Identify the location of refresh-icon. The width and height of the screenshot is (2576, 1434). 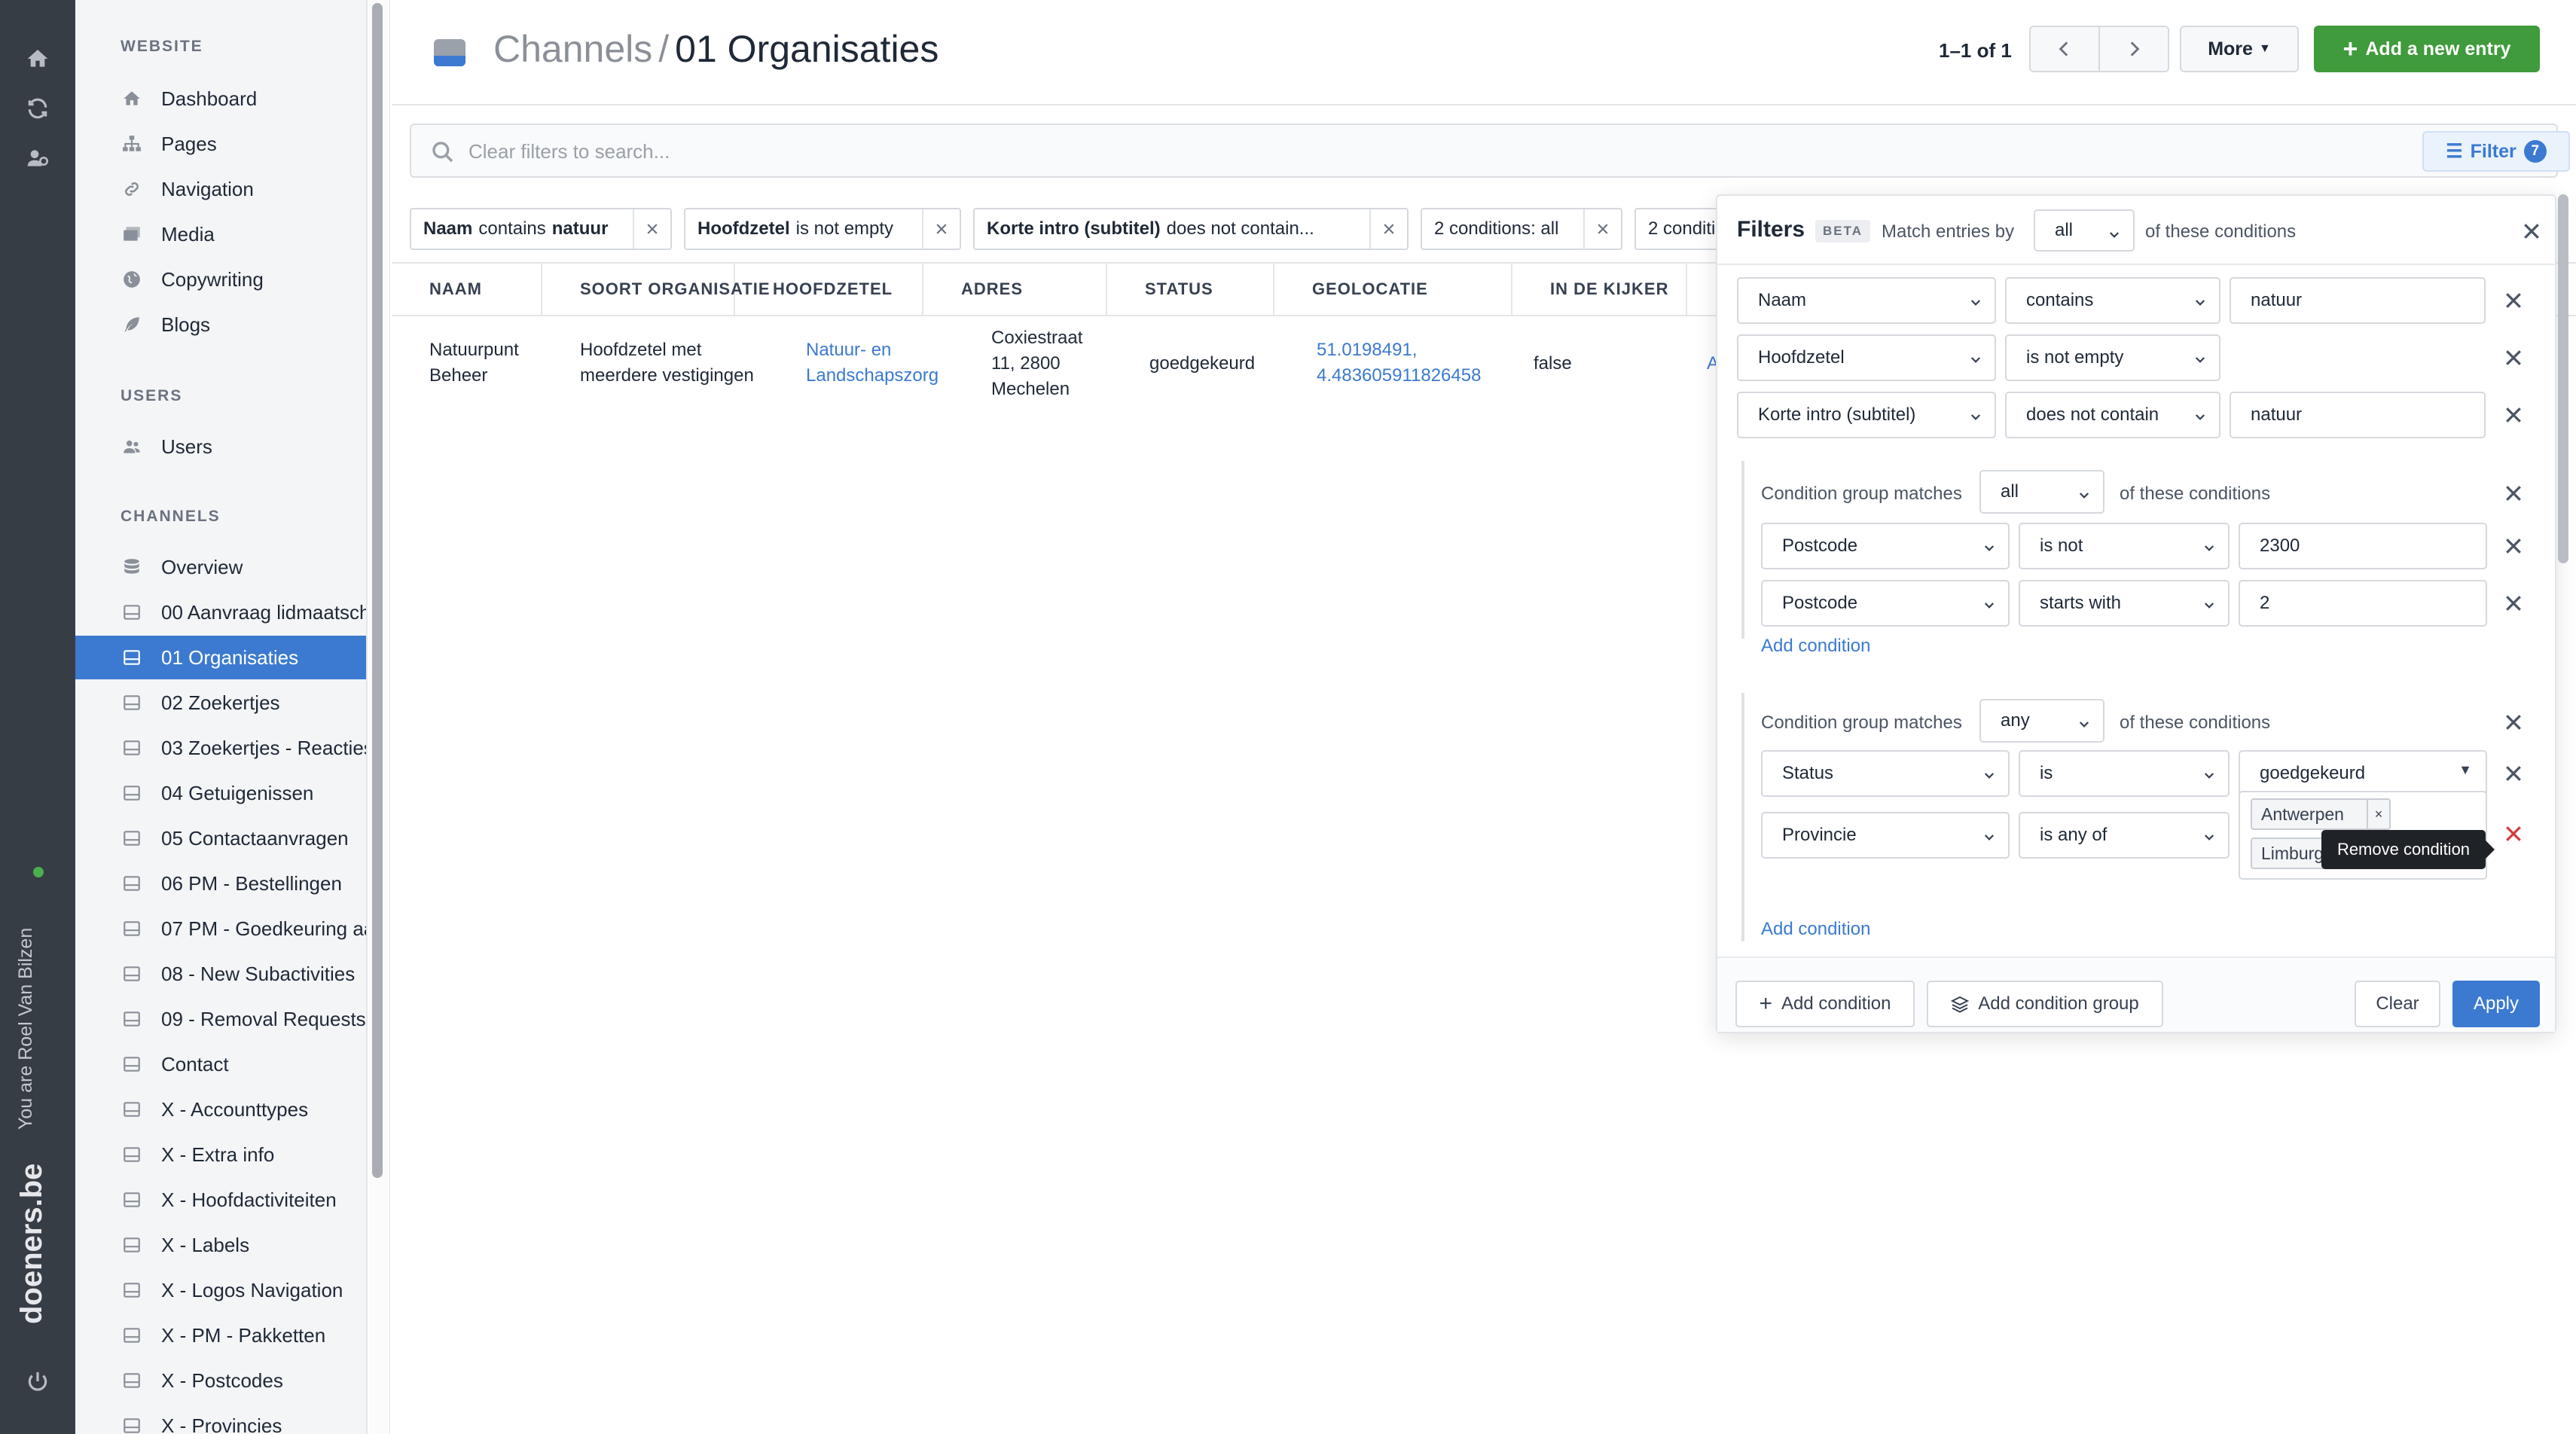
(38, 108).